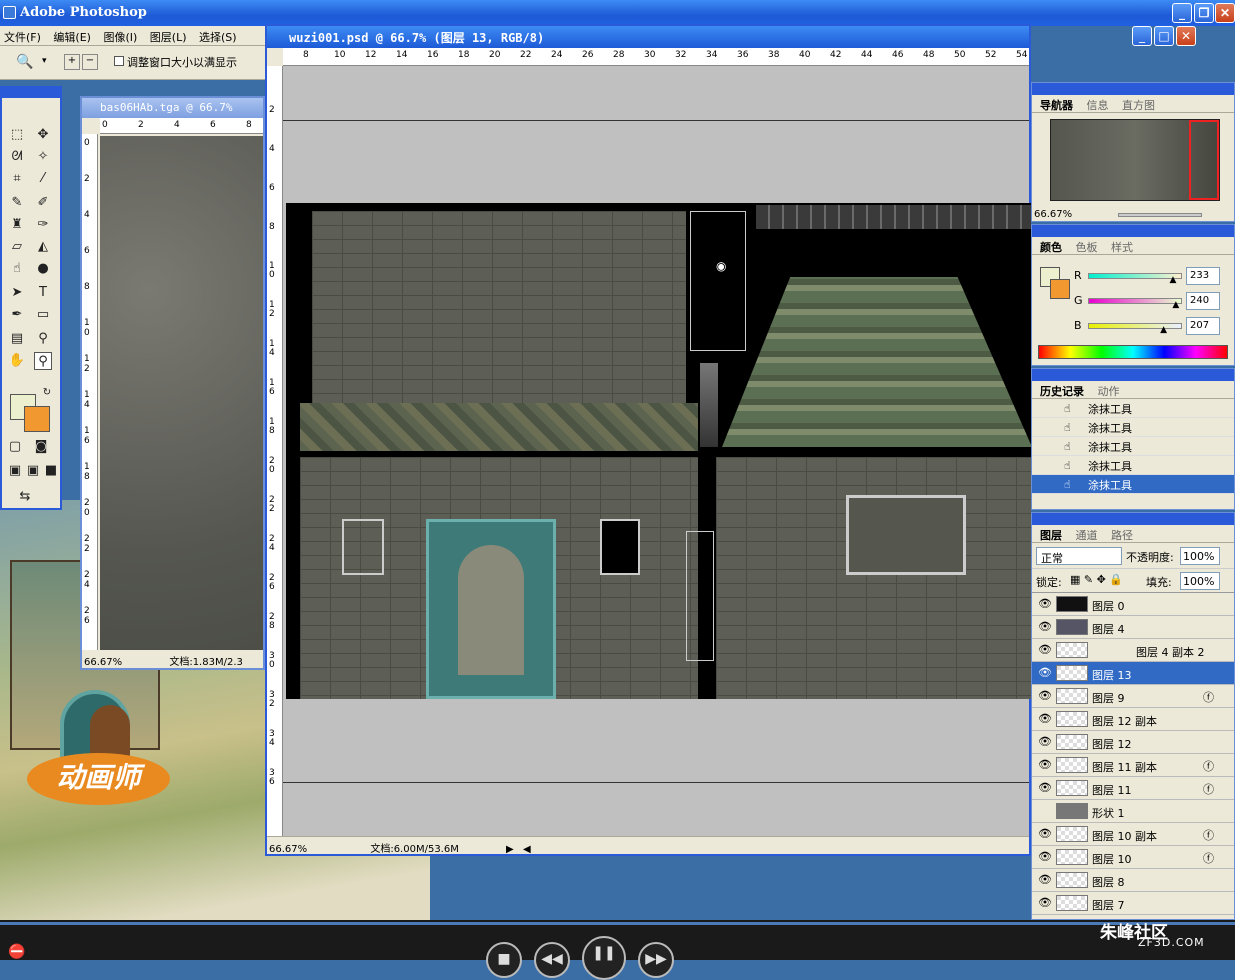  Describe the element at coordinates (169, 35) in the screenshot. I see `menu-layer: 图层(L)` at that location.